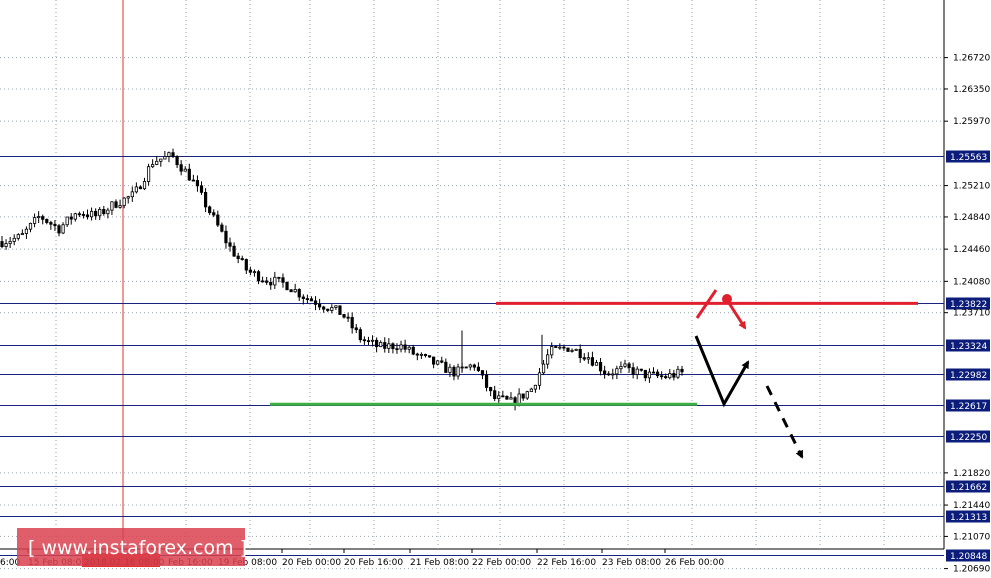 The width and height of the screenshot is (991, 578). Describe the element at coordinates (311, 563) in the screenshot. I see `time-tick-label: 20 Feb 00:00` at that location.